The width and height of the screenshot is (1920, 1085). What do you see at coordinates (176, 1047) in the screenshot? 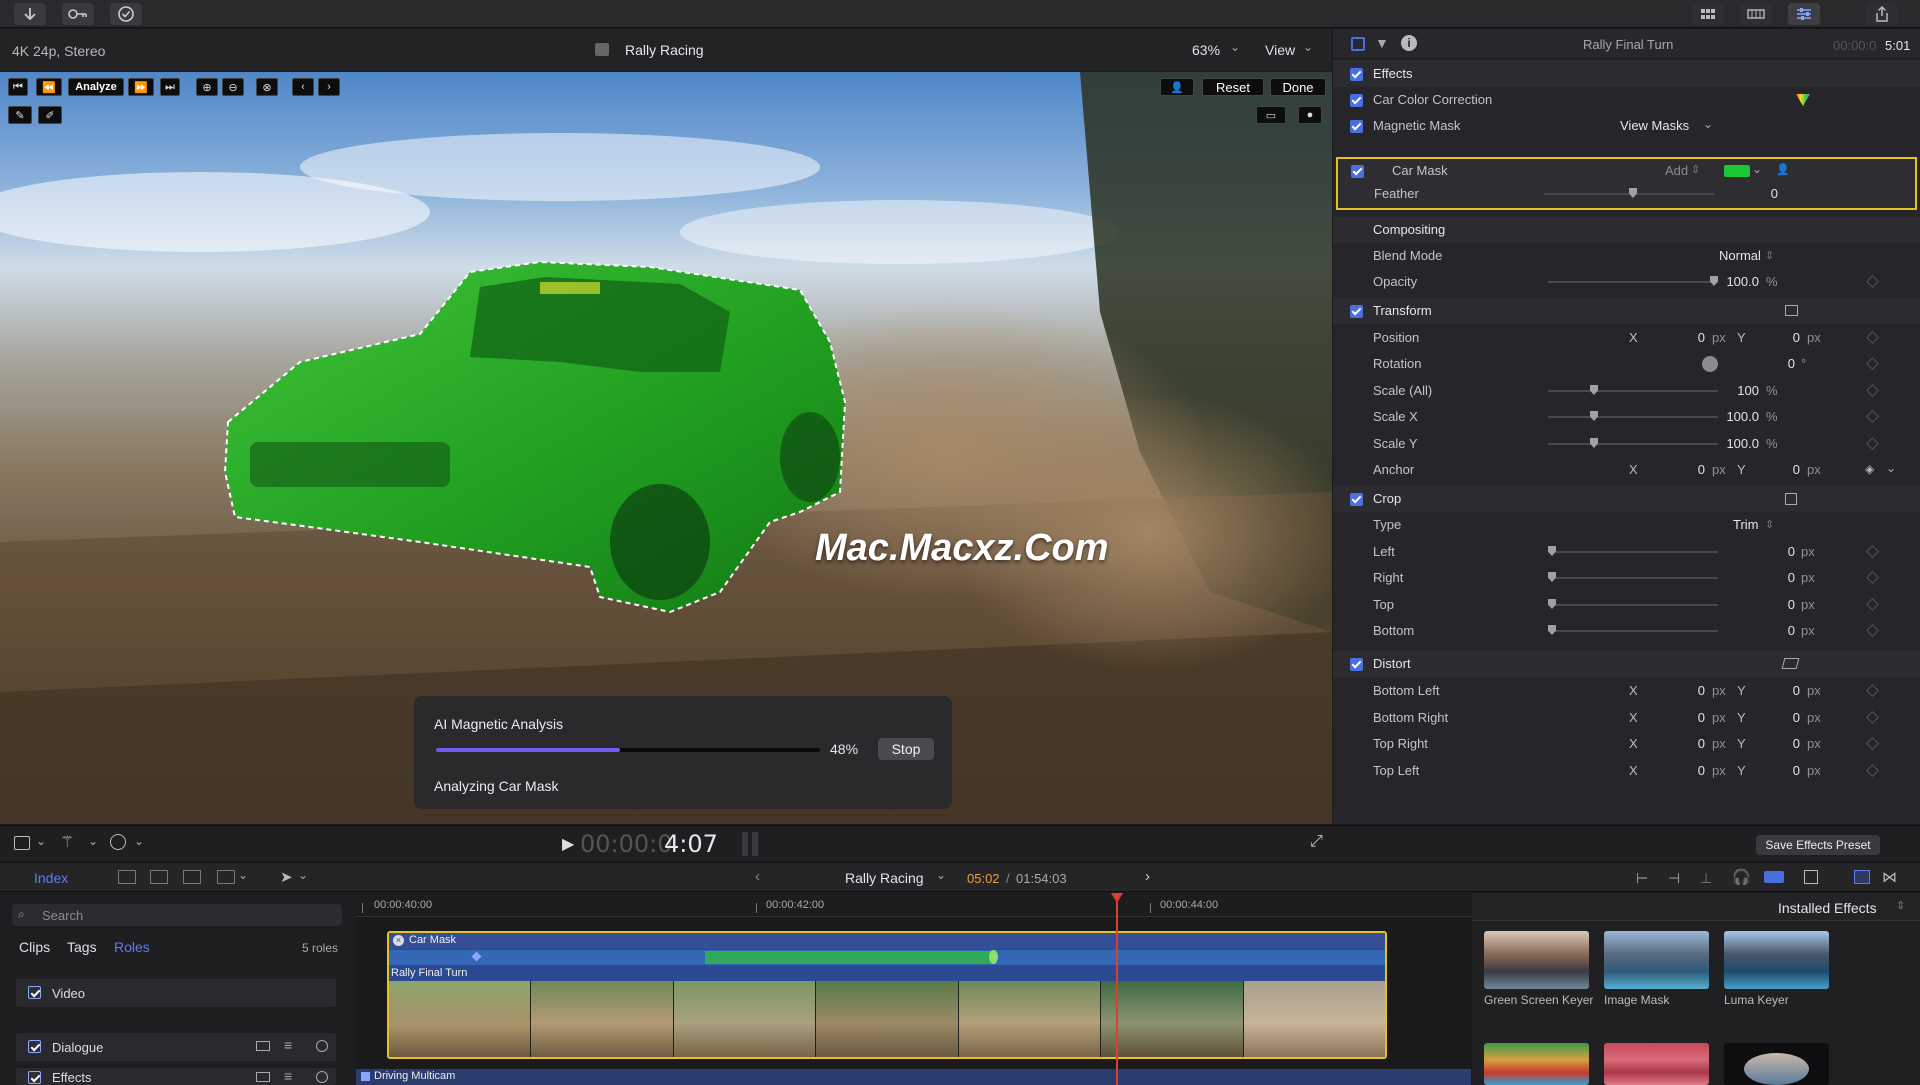
I see `role-row-dialogue: Dialogue ≡` at bounding box center [176, 1047].